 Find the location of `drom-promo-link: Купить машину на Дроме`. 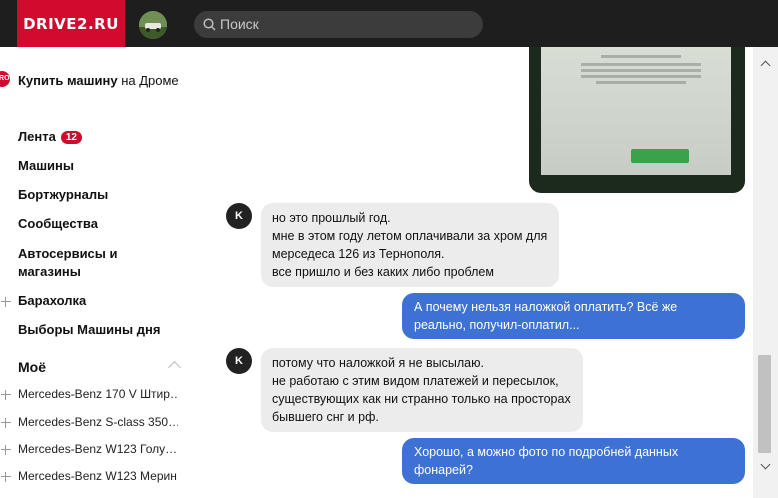

drom-promo-link: Купить машину на Дроме is located at coordinates (100, 80).